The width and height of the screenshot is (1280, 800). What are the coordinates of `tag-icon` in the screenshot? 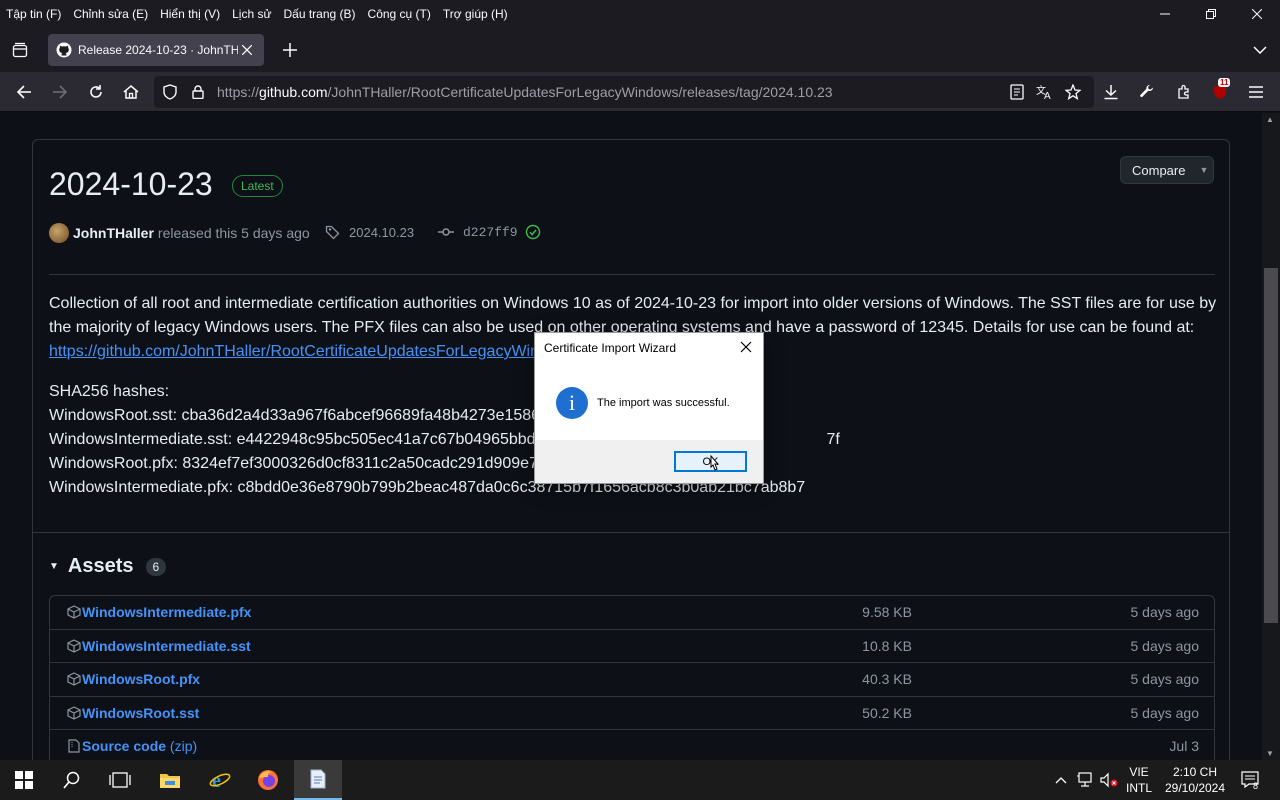 It's located at (332, 232).